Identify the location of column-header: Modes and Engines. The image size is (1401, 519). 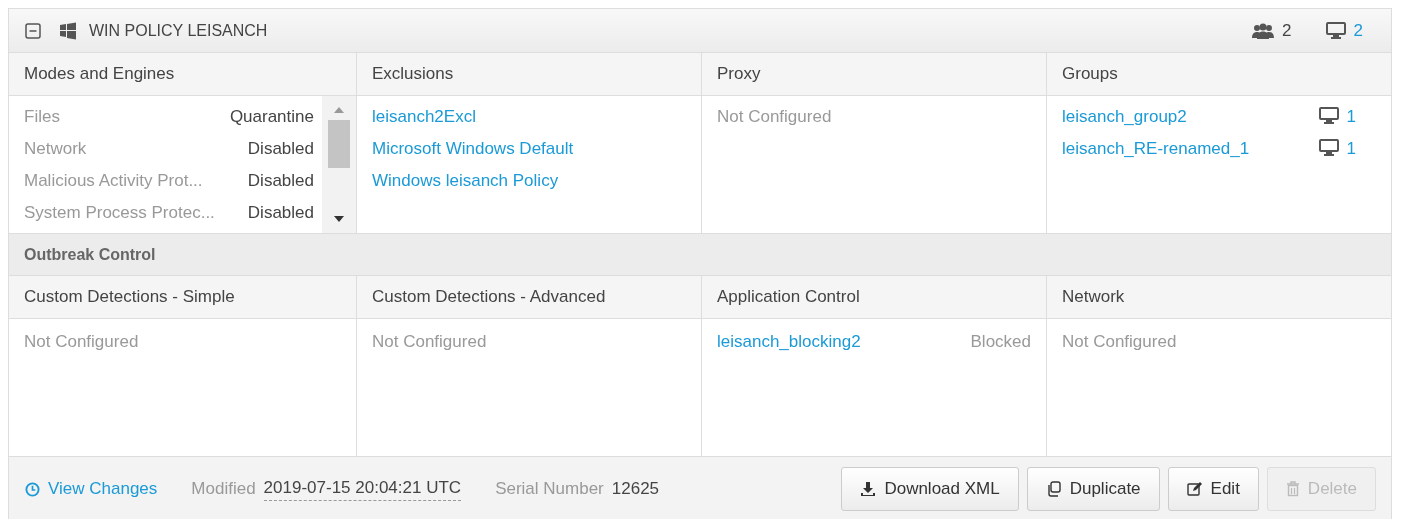
(182, 74).